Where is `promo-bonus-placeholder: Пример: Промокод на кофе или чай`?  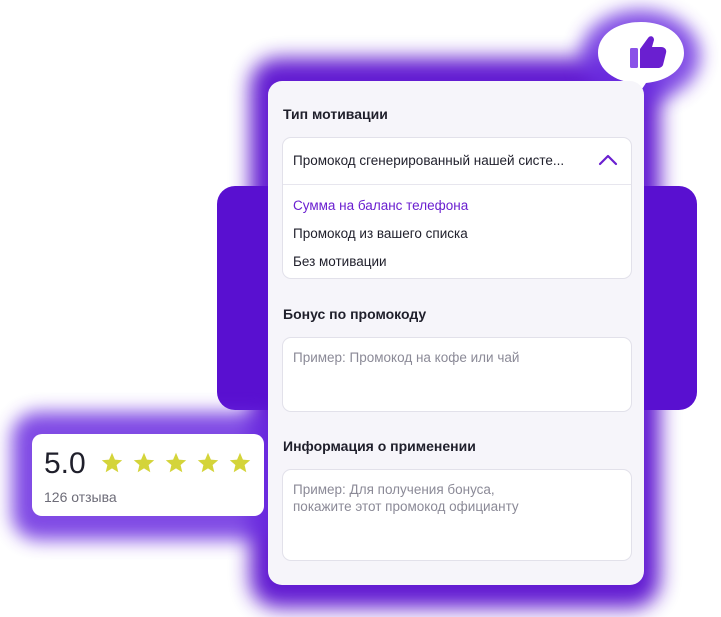 promo-bonus-placeholder: Пример: Промокод на кофе или чай is located at coordinates (406, 357).